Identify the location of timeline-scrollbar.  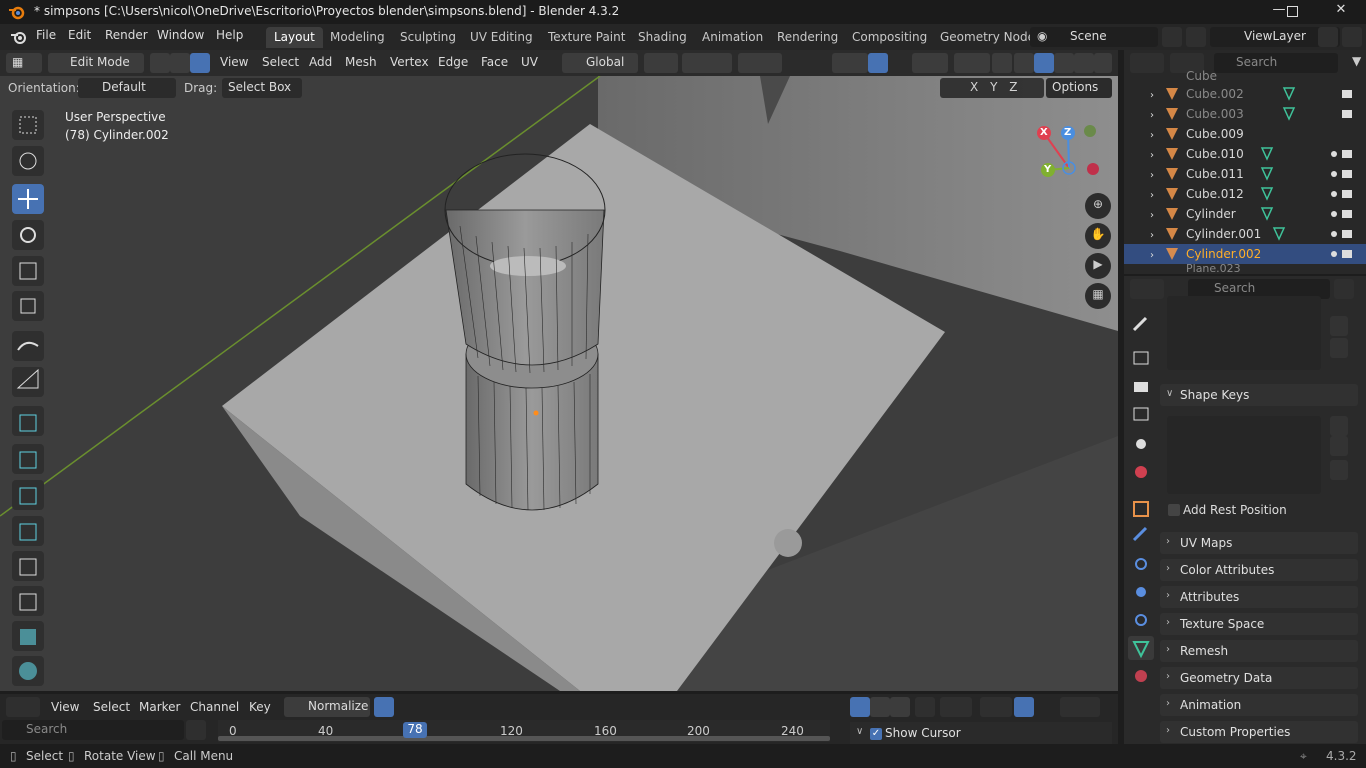
(524, 738).